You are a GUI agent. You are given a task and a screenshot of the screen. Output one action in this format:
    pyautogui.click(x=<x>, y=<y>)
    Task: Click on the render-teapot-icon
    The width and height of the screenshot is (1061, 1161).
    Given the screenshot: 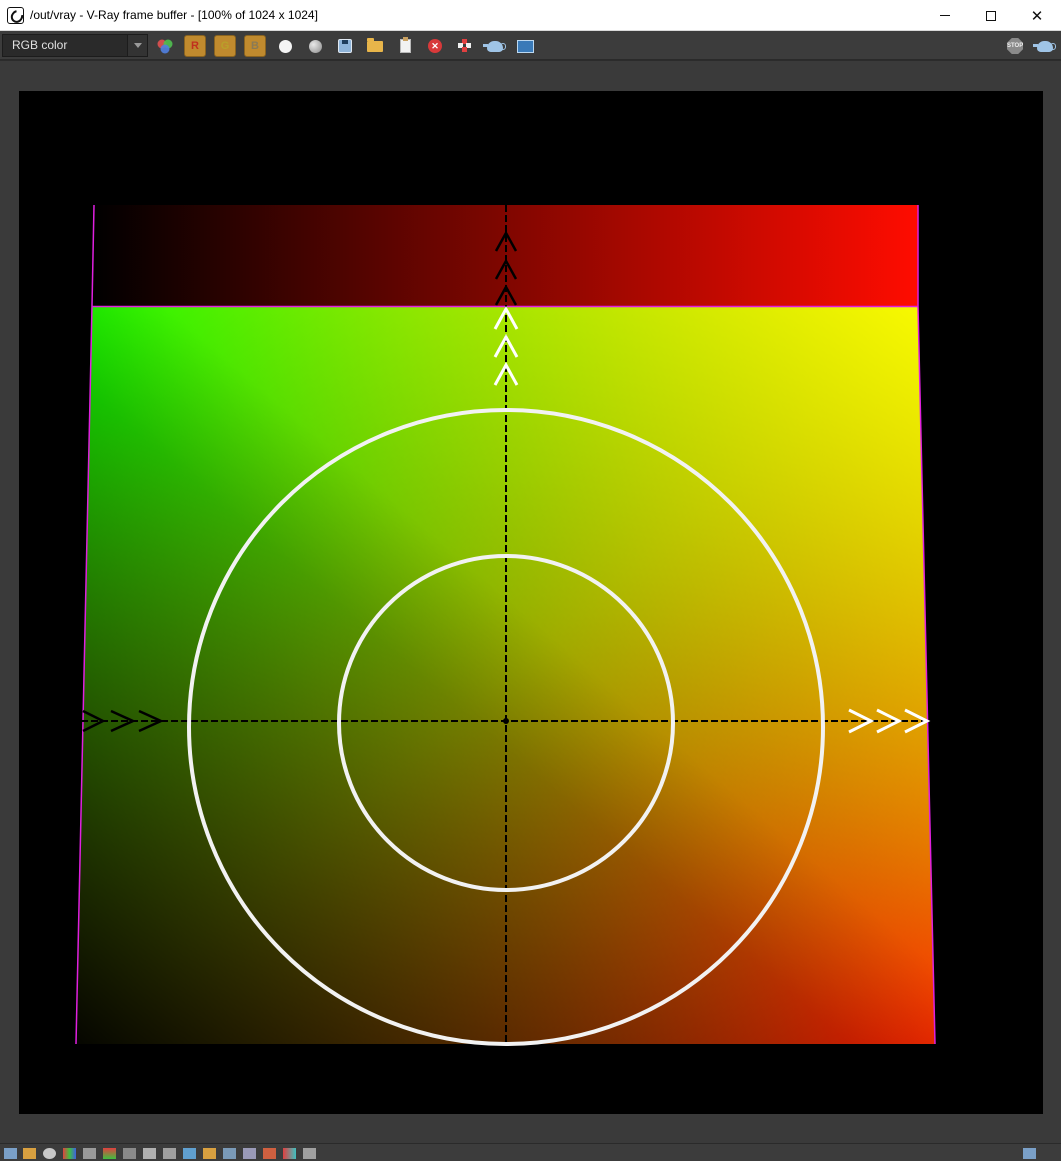 What is the action you would take?
    pyautogui.click(x=494, y=46)
    